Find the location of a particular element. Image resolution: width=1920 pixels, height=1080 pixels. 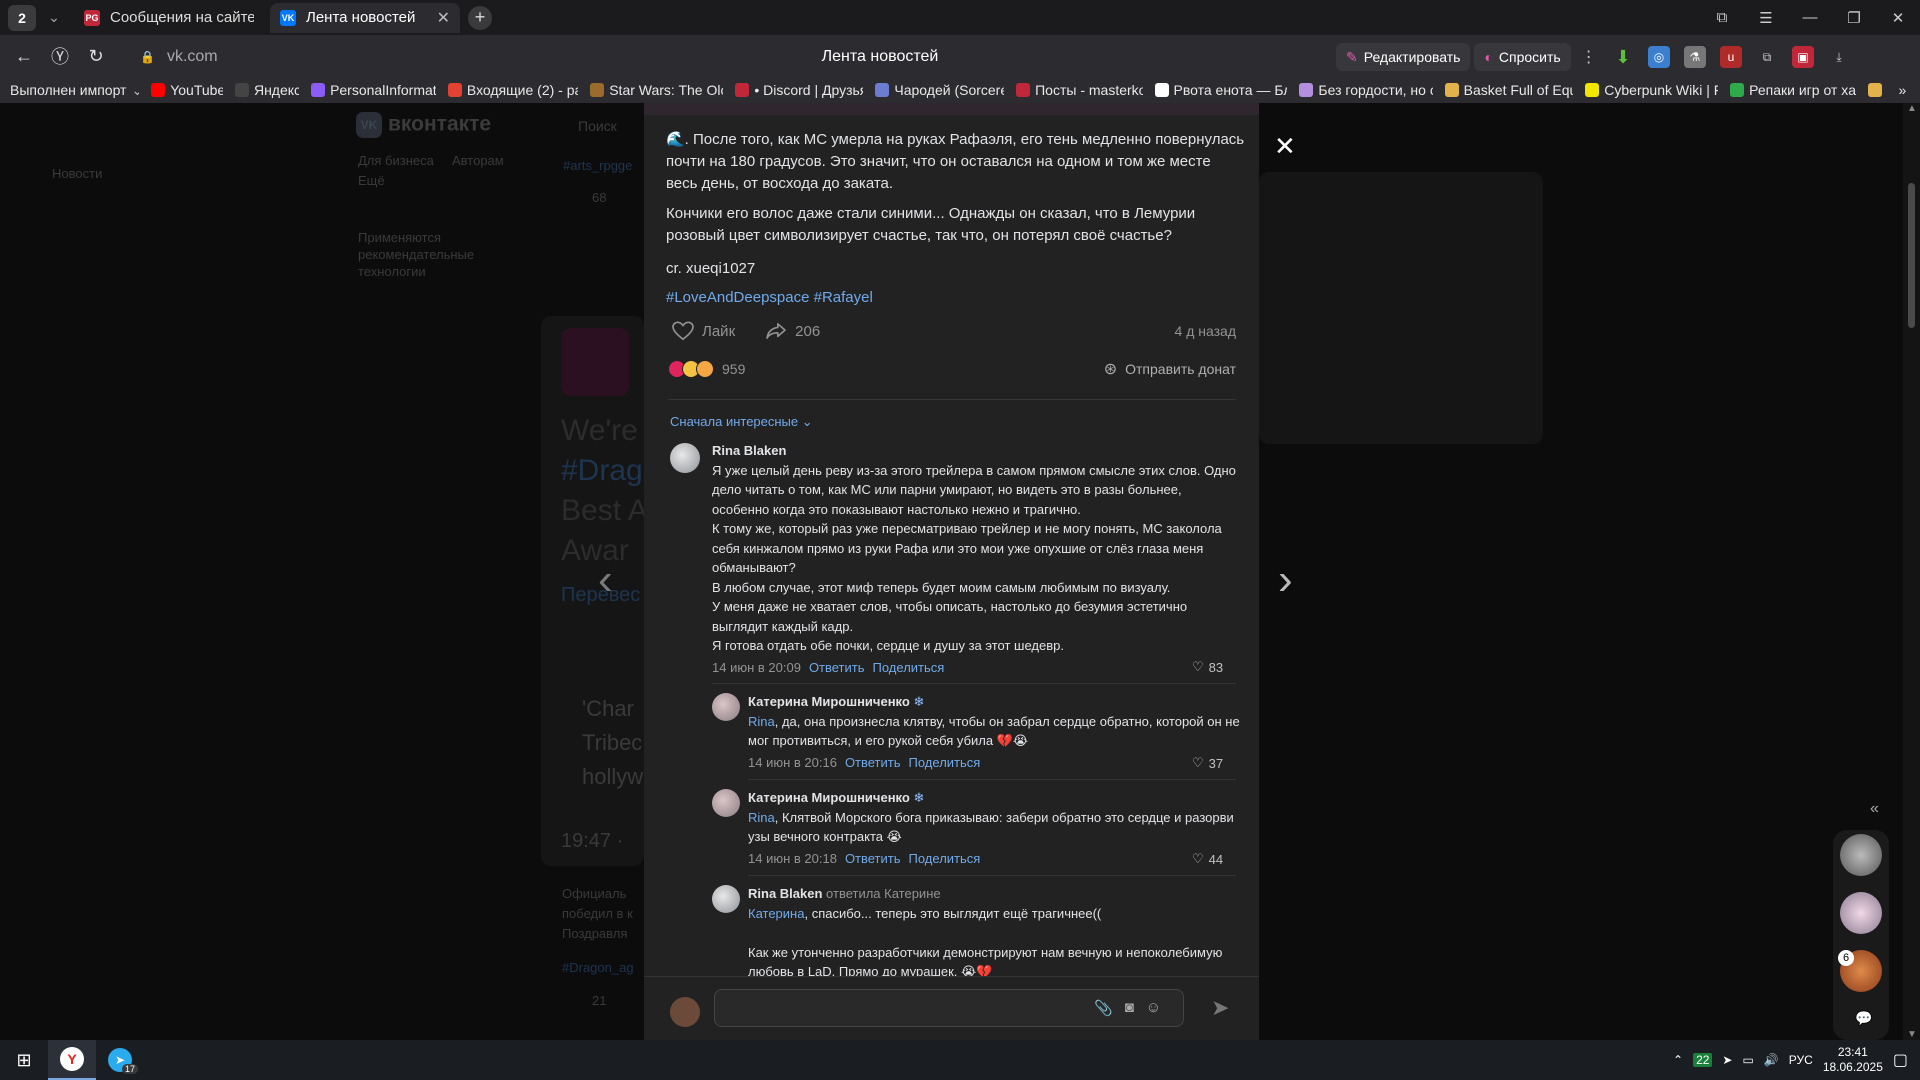

comment-mention: Rina is located at coordinates (761, 721).